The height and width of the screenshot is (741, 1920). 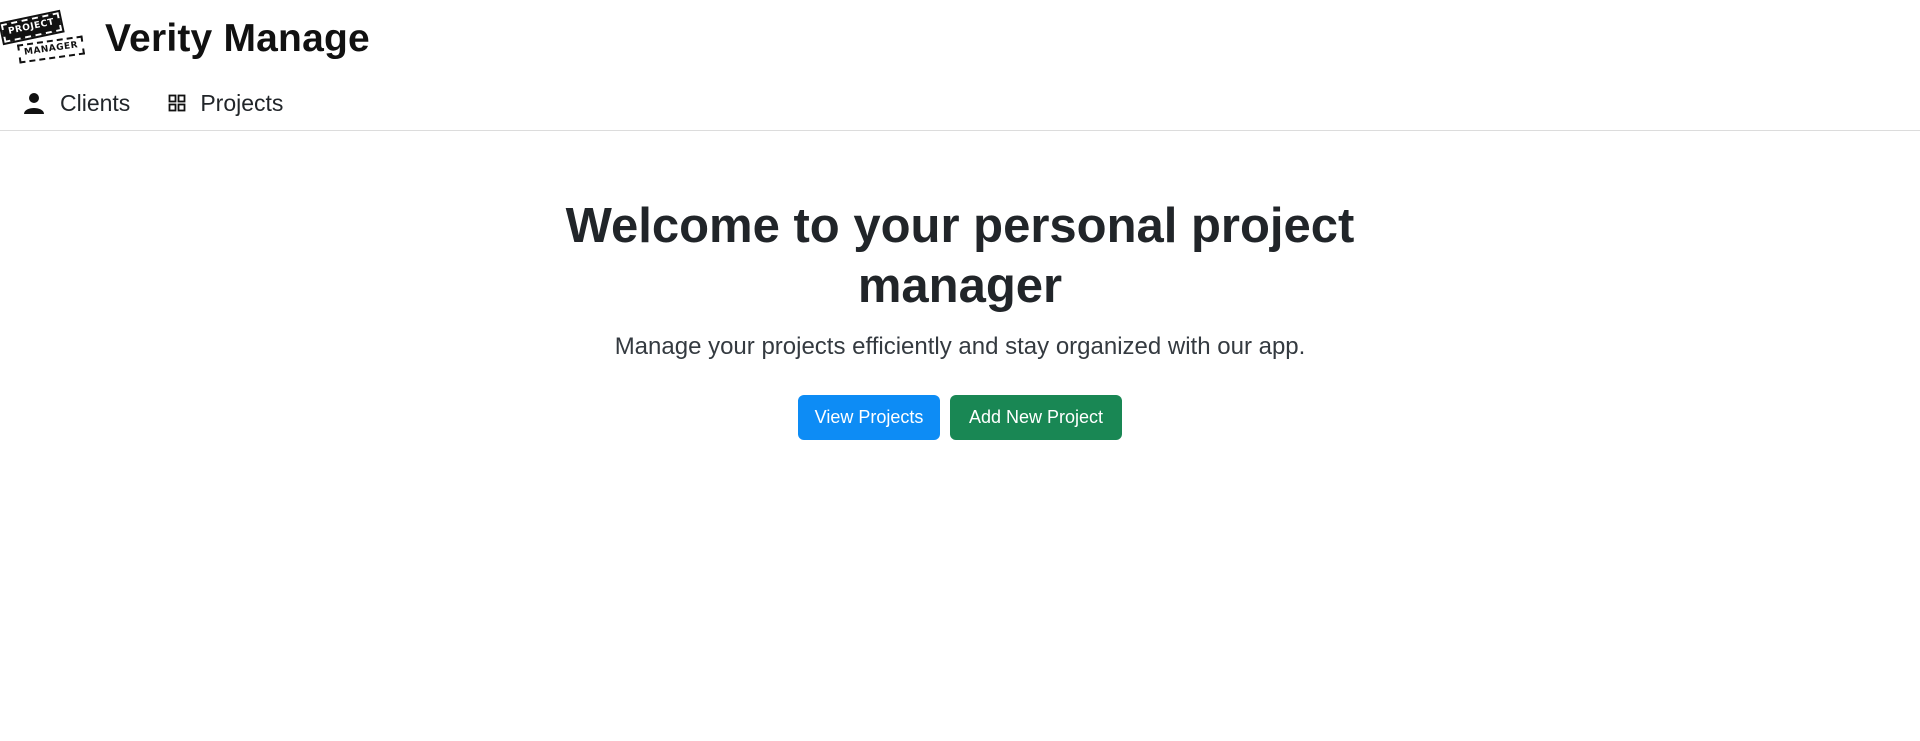 I want to click on project-manager-logo: PROJECT MANAGER, so click(x=43, y=39).